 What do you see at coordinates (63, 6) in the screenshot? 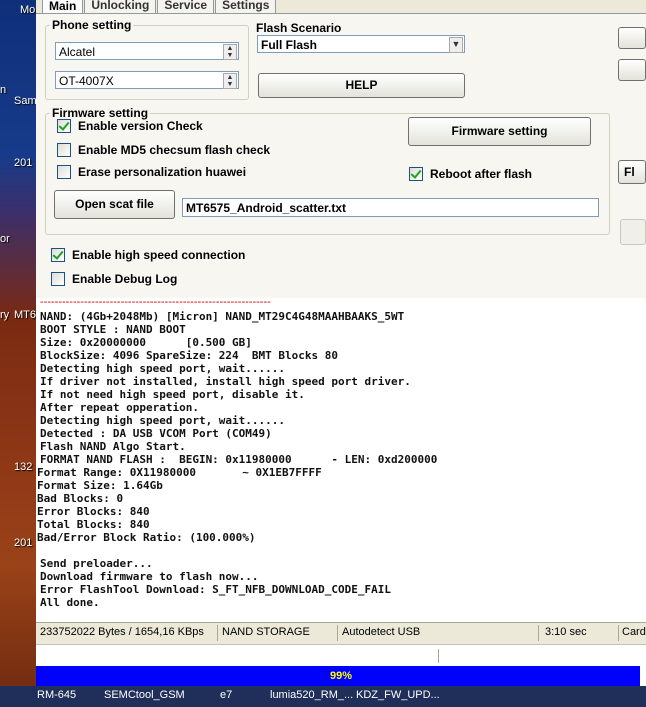
I see `tab-main: Main` at bounding box center [63, 6].